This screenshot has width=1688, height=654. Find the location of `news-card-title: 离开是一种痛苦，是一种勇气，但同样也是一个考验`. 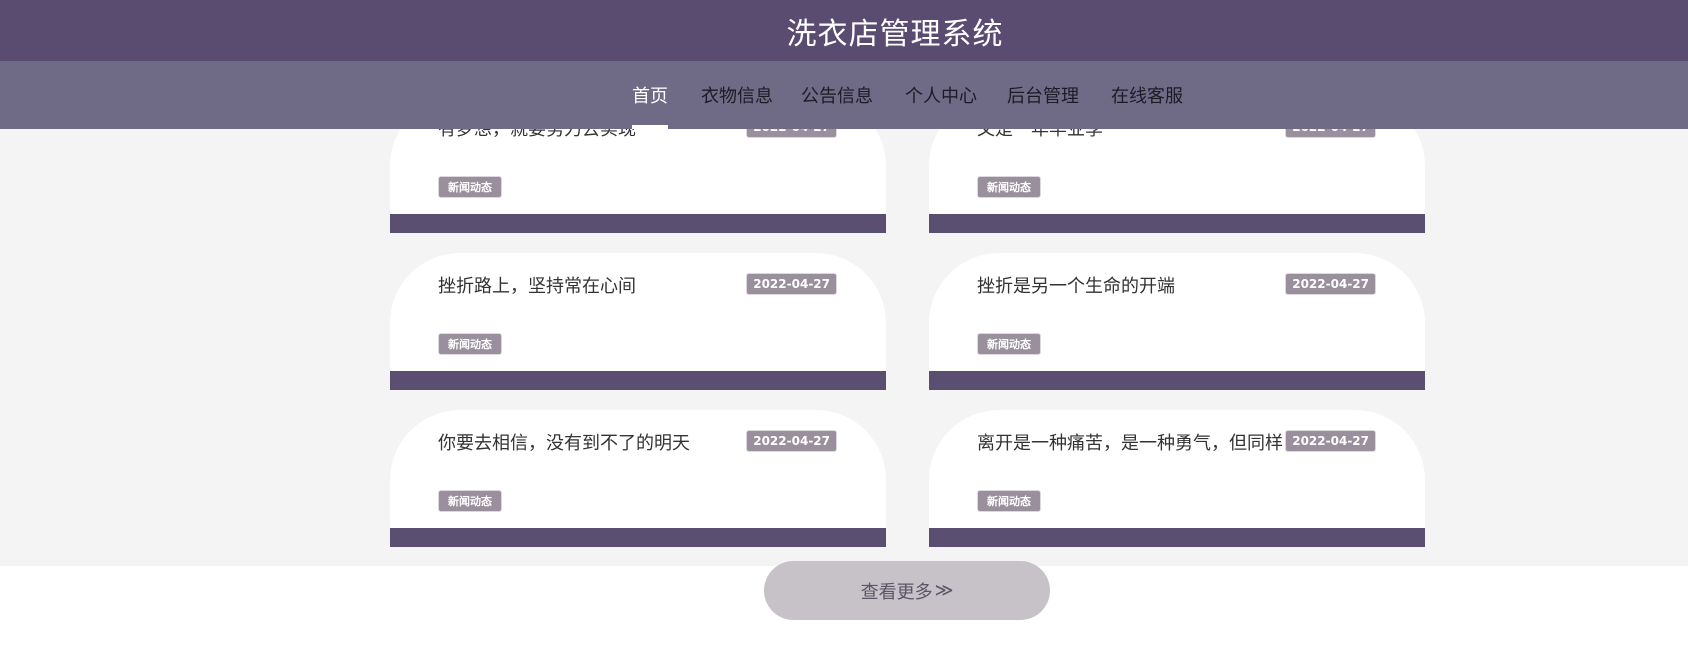

news-card-title: 离开是一种痛苦，是一种勇气，但同样也是一个考验 is located at coordinates (1142, 442).